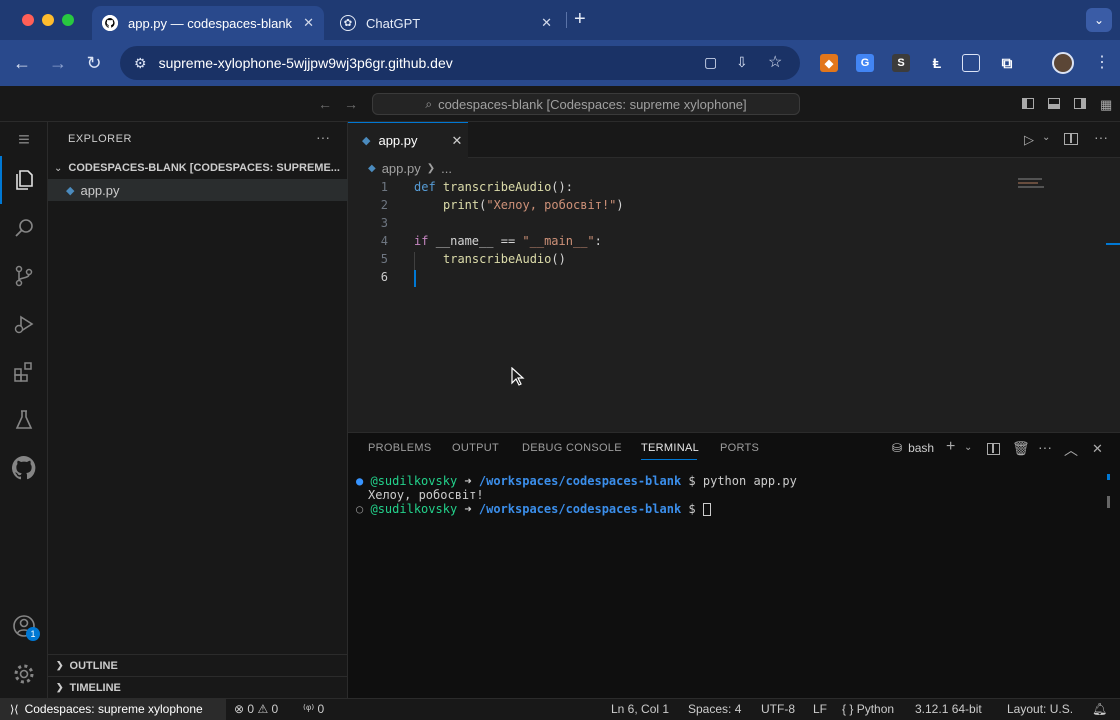  Describe the element at coordinates (68, 20) in the screenshot. I see `zoom-window-button` at that location.